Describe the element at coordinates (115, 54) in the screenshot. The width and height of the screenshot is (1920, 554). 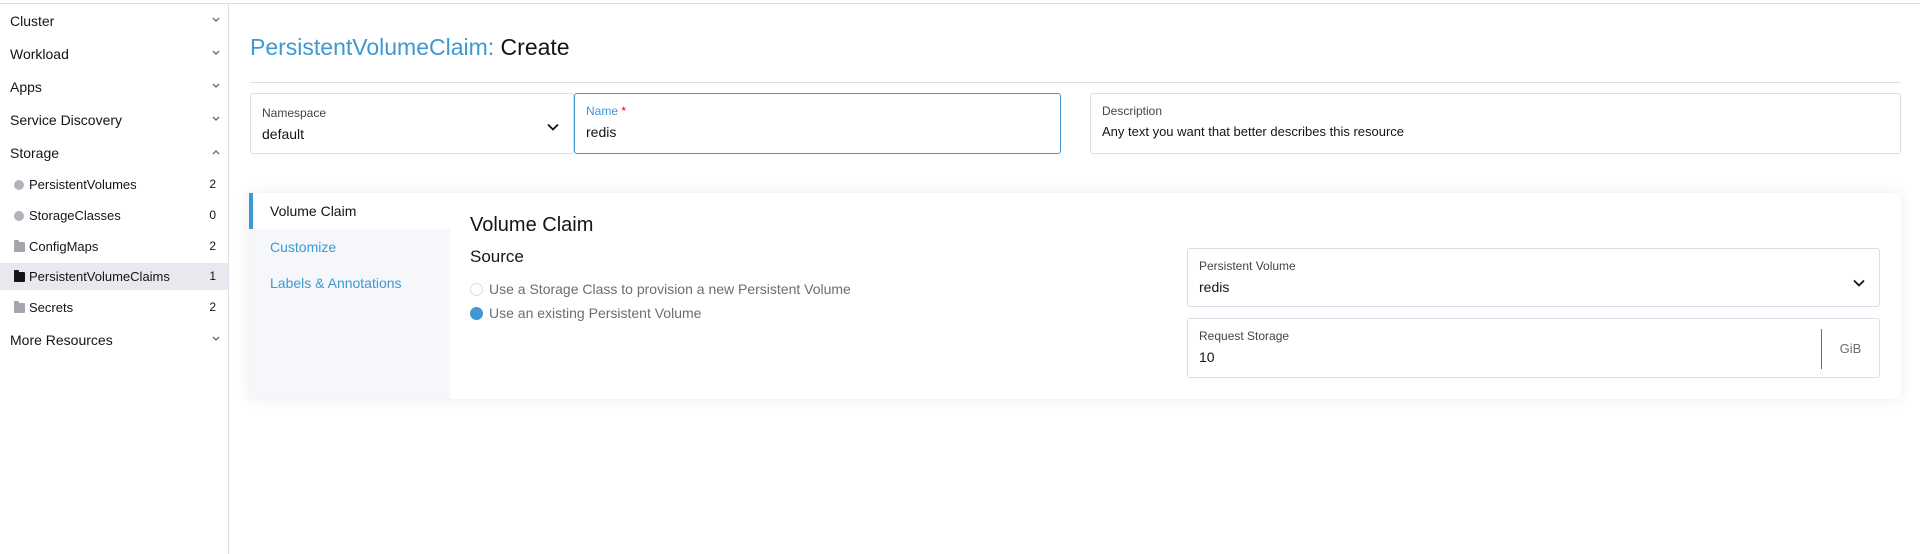
I see `nav-group-workload: Workload` at that location.